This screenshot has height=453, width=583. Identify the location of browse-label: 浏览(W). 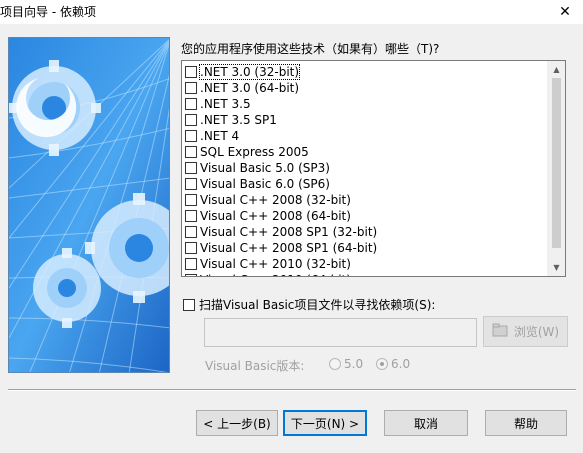
(536, 332).